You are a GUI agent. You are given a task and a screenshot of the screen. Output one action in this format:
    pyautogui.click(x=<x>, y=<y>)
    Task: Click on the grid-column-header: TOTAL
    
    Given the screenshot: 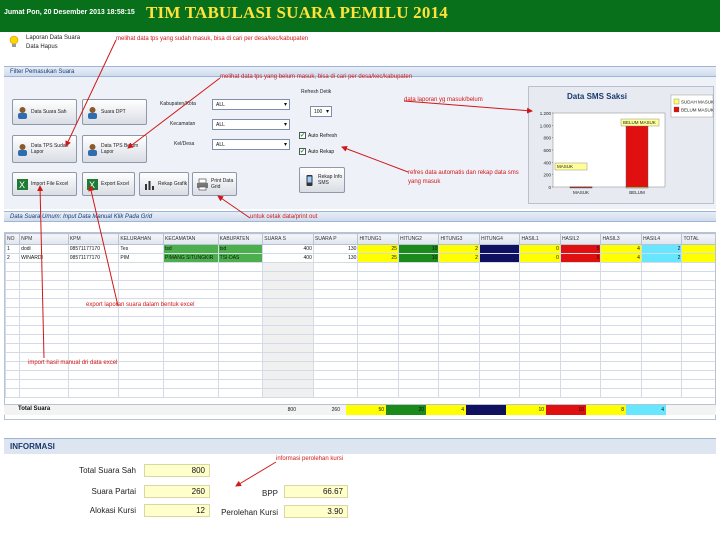 What is the action you would take?
    pyautogui.click(x=698, y=239)
    